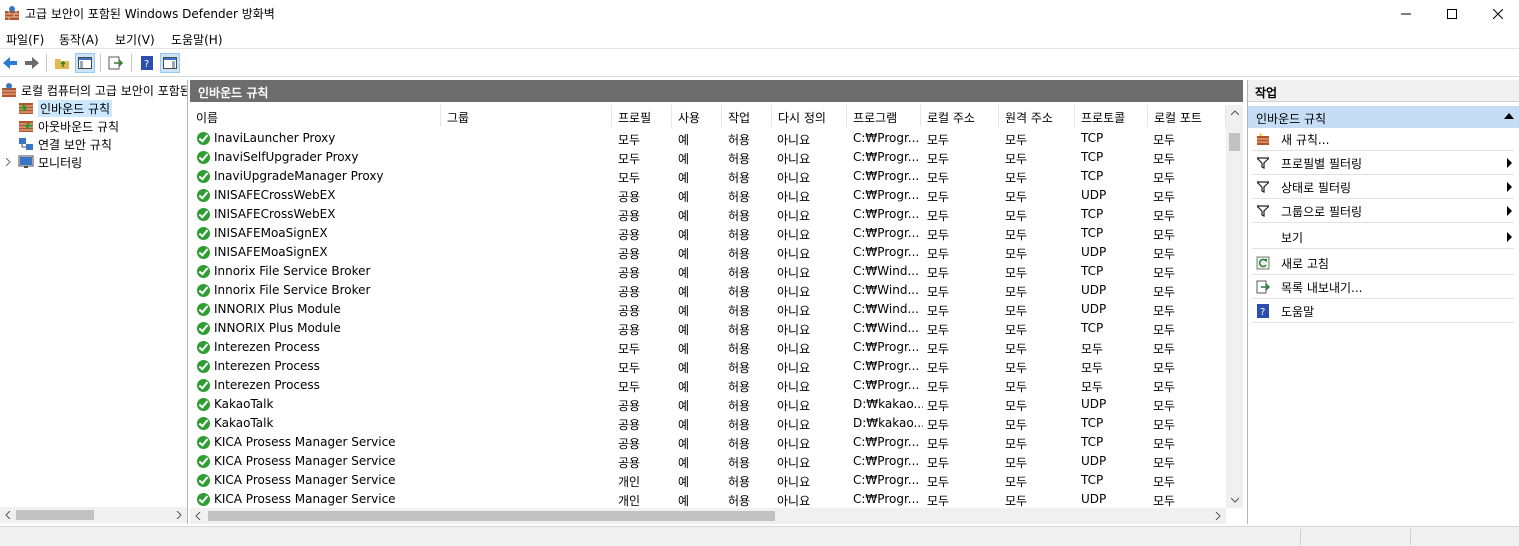 The width and height of the screenshot is (1519, 546). What do you see at coordinates (317, 195) in the screenshot?
I see `table-cell: INISAFECrossWebEX` at bounding box center [317, 195].